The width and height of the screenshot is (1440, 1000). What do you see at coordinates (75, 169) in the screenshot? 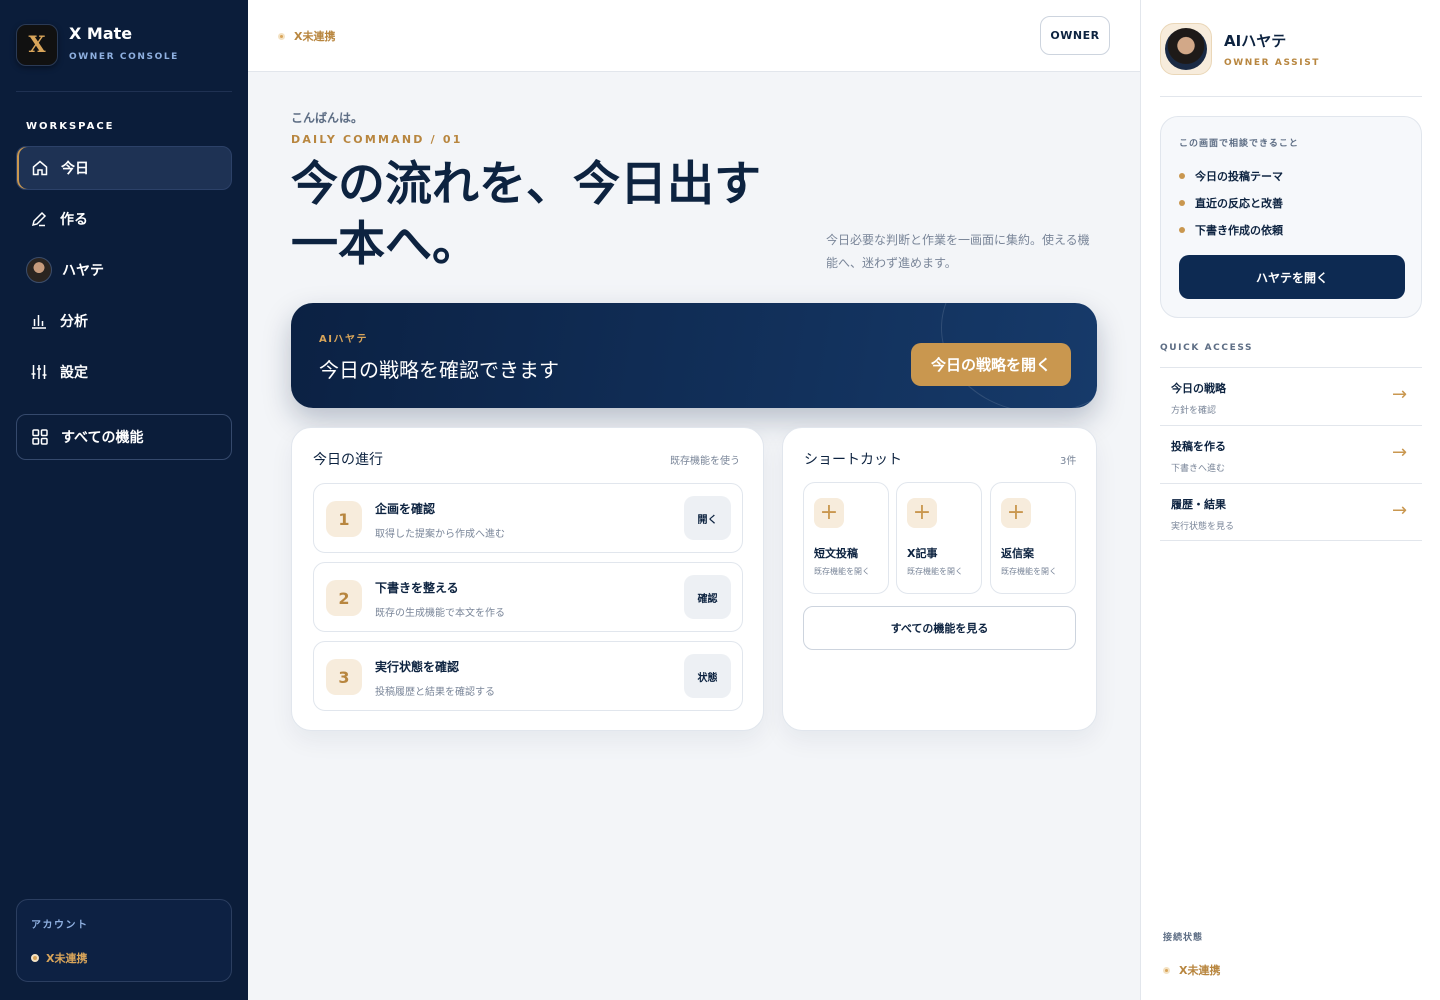
I see `sidebar-item-label: 今日` at bounding box center [75, 169].